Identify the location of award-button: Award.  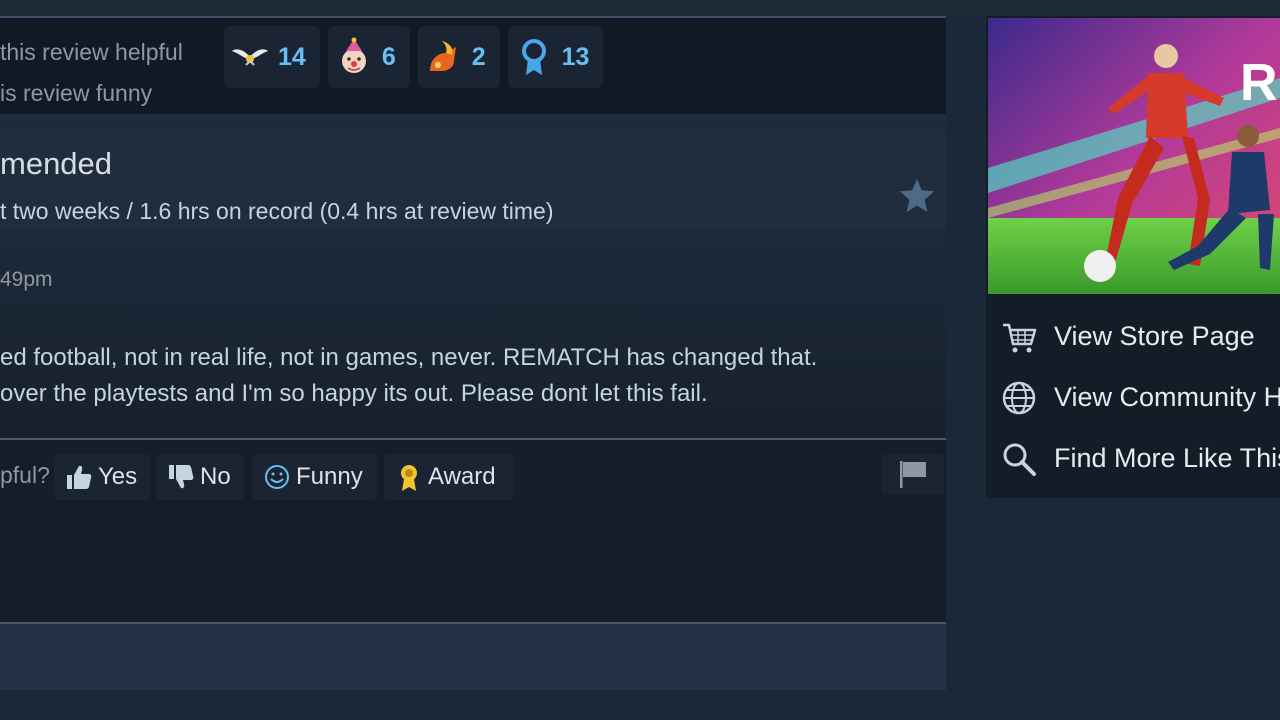
(449, 477).